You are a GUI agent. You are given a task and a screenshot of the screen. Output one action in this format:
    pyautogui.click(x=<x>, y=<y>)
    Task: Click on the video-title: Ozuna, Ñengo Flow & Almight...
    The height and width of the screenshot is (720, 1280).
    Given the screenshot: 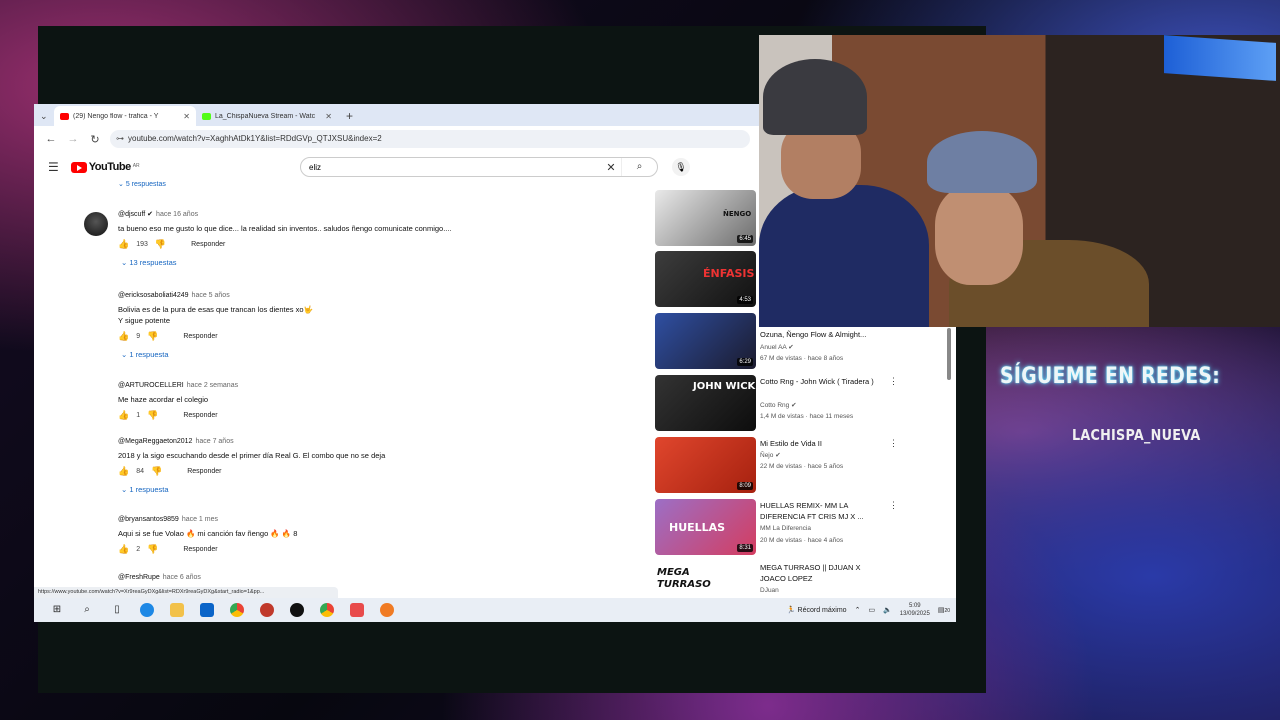 What is the action you would take?
    pyautogui.click(x=822, y=334)
    